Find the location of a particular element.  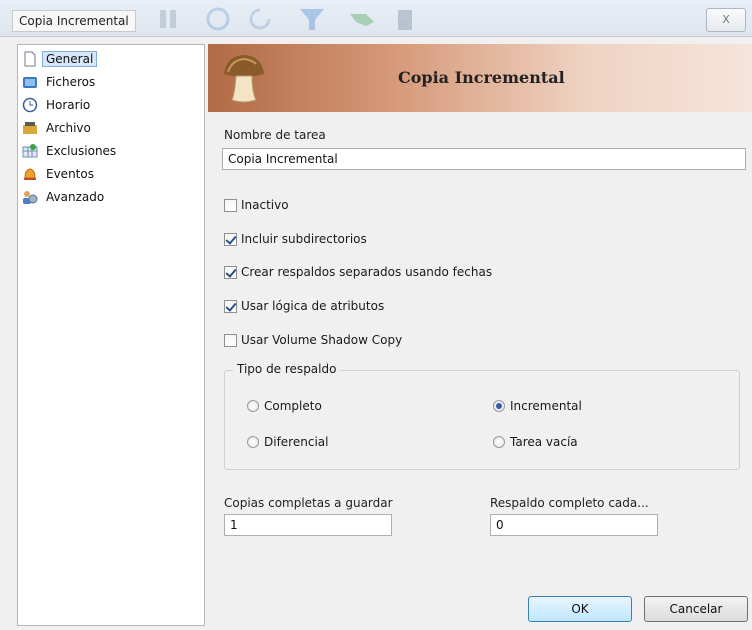

sidebar-item-exclusiones: Exclusiones is located at coordinates (110, 151).